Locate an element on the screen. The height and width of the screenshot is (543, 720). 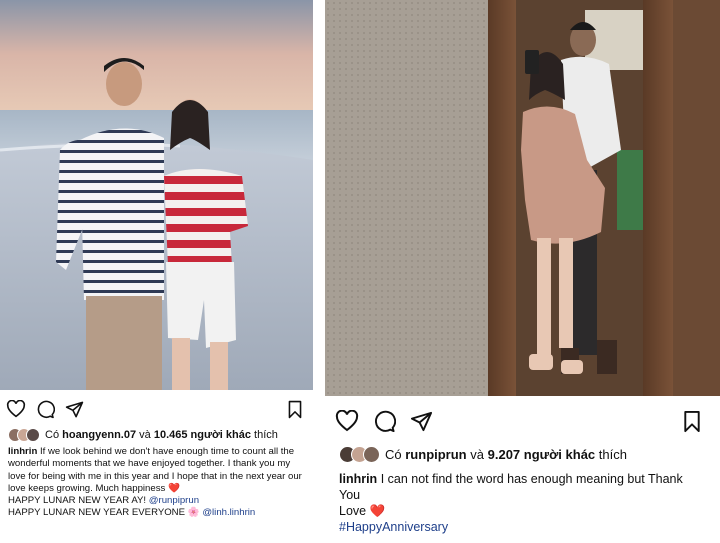
liked-by-user-link: runpiprun is located at coordinates (435, 454).